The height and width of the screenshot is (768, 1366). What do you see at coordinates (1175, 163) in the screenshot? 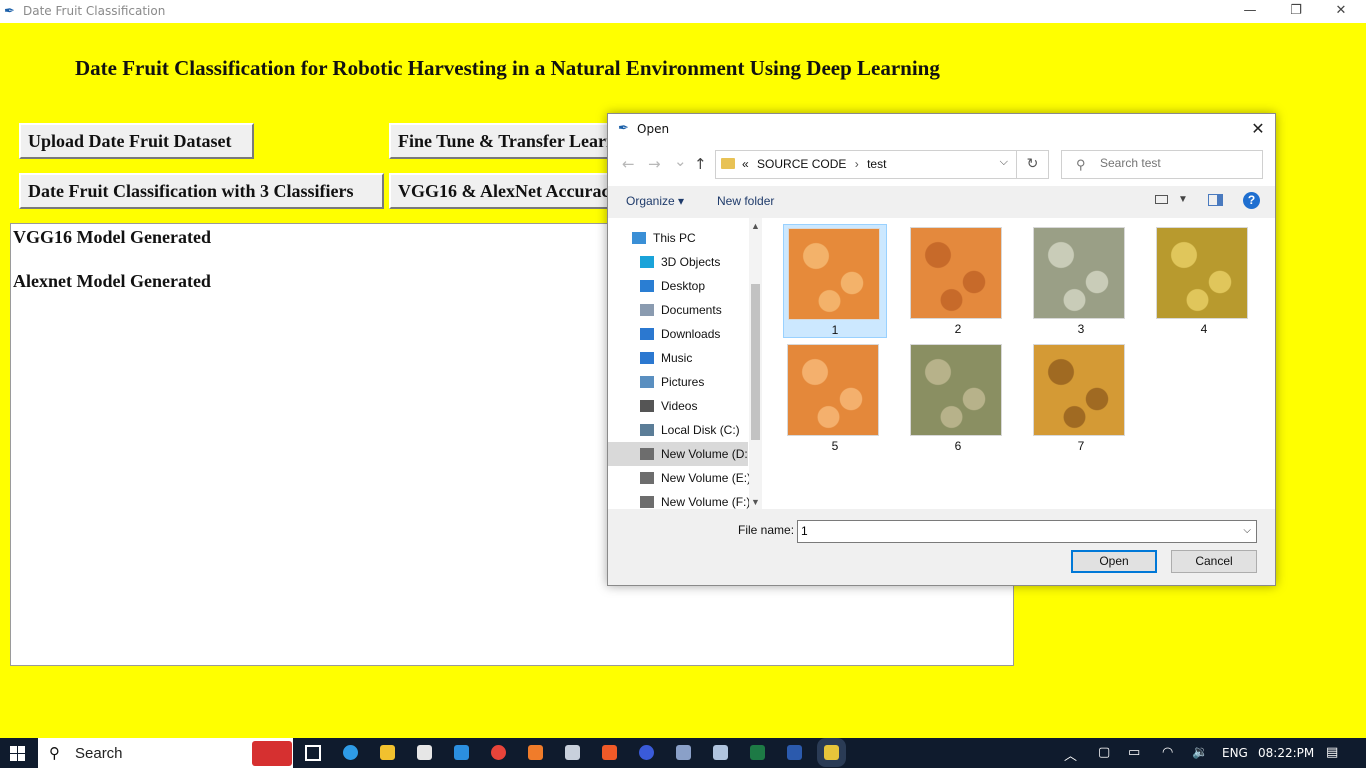
I see `search-input` at bounding box center [1175, 163].